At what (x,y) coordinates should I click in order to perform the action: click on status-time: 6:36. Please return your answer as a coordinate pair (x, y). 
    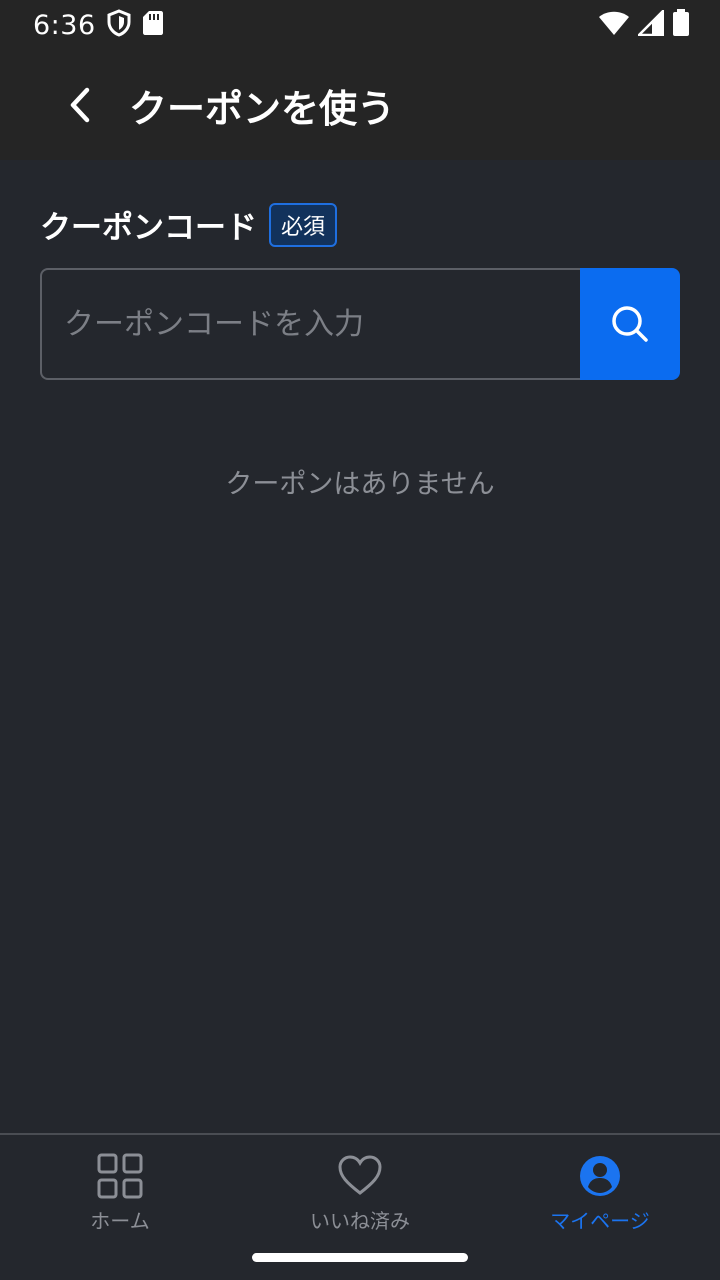
    Looking at the image, I should click on (64, 25).